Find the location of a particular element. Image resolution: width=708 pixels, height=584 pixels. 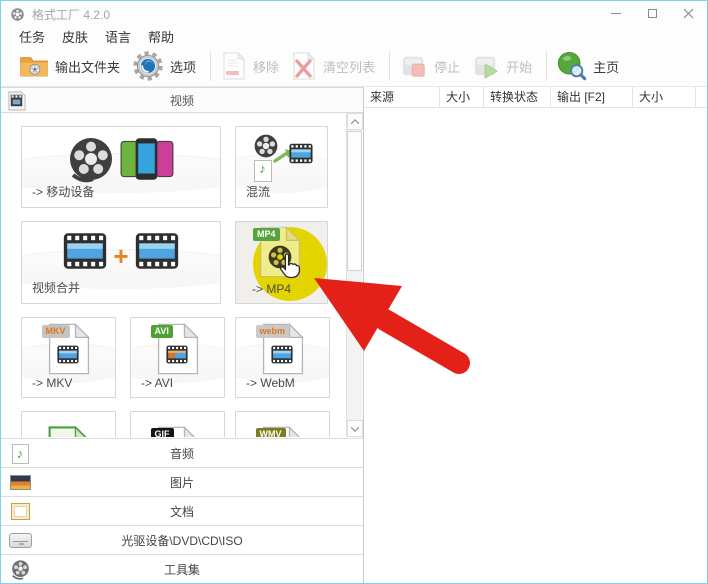

close-icon is located at coordinates (688, 13).